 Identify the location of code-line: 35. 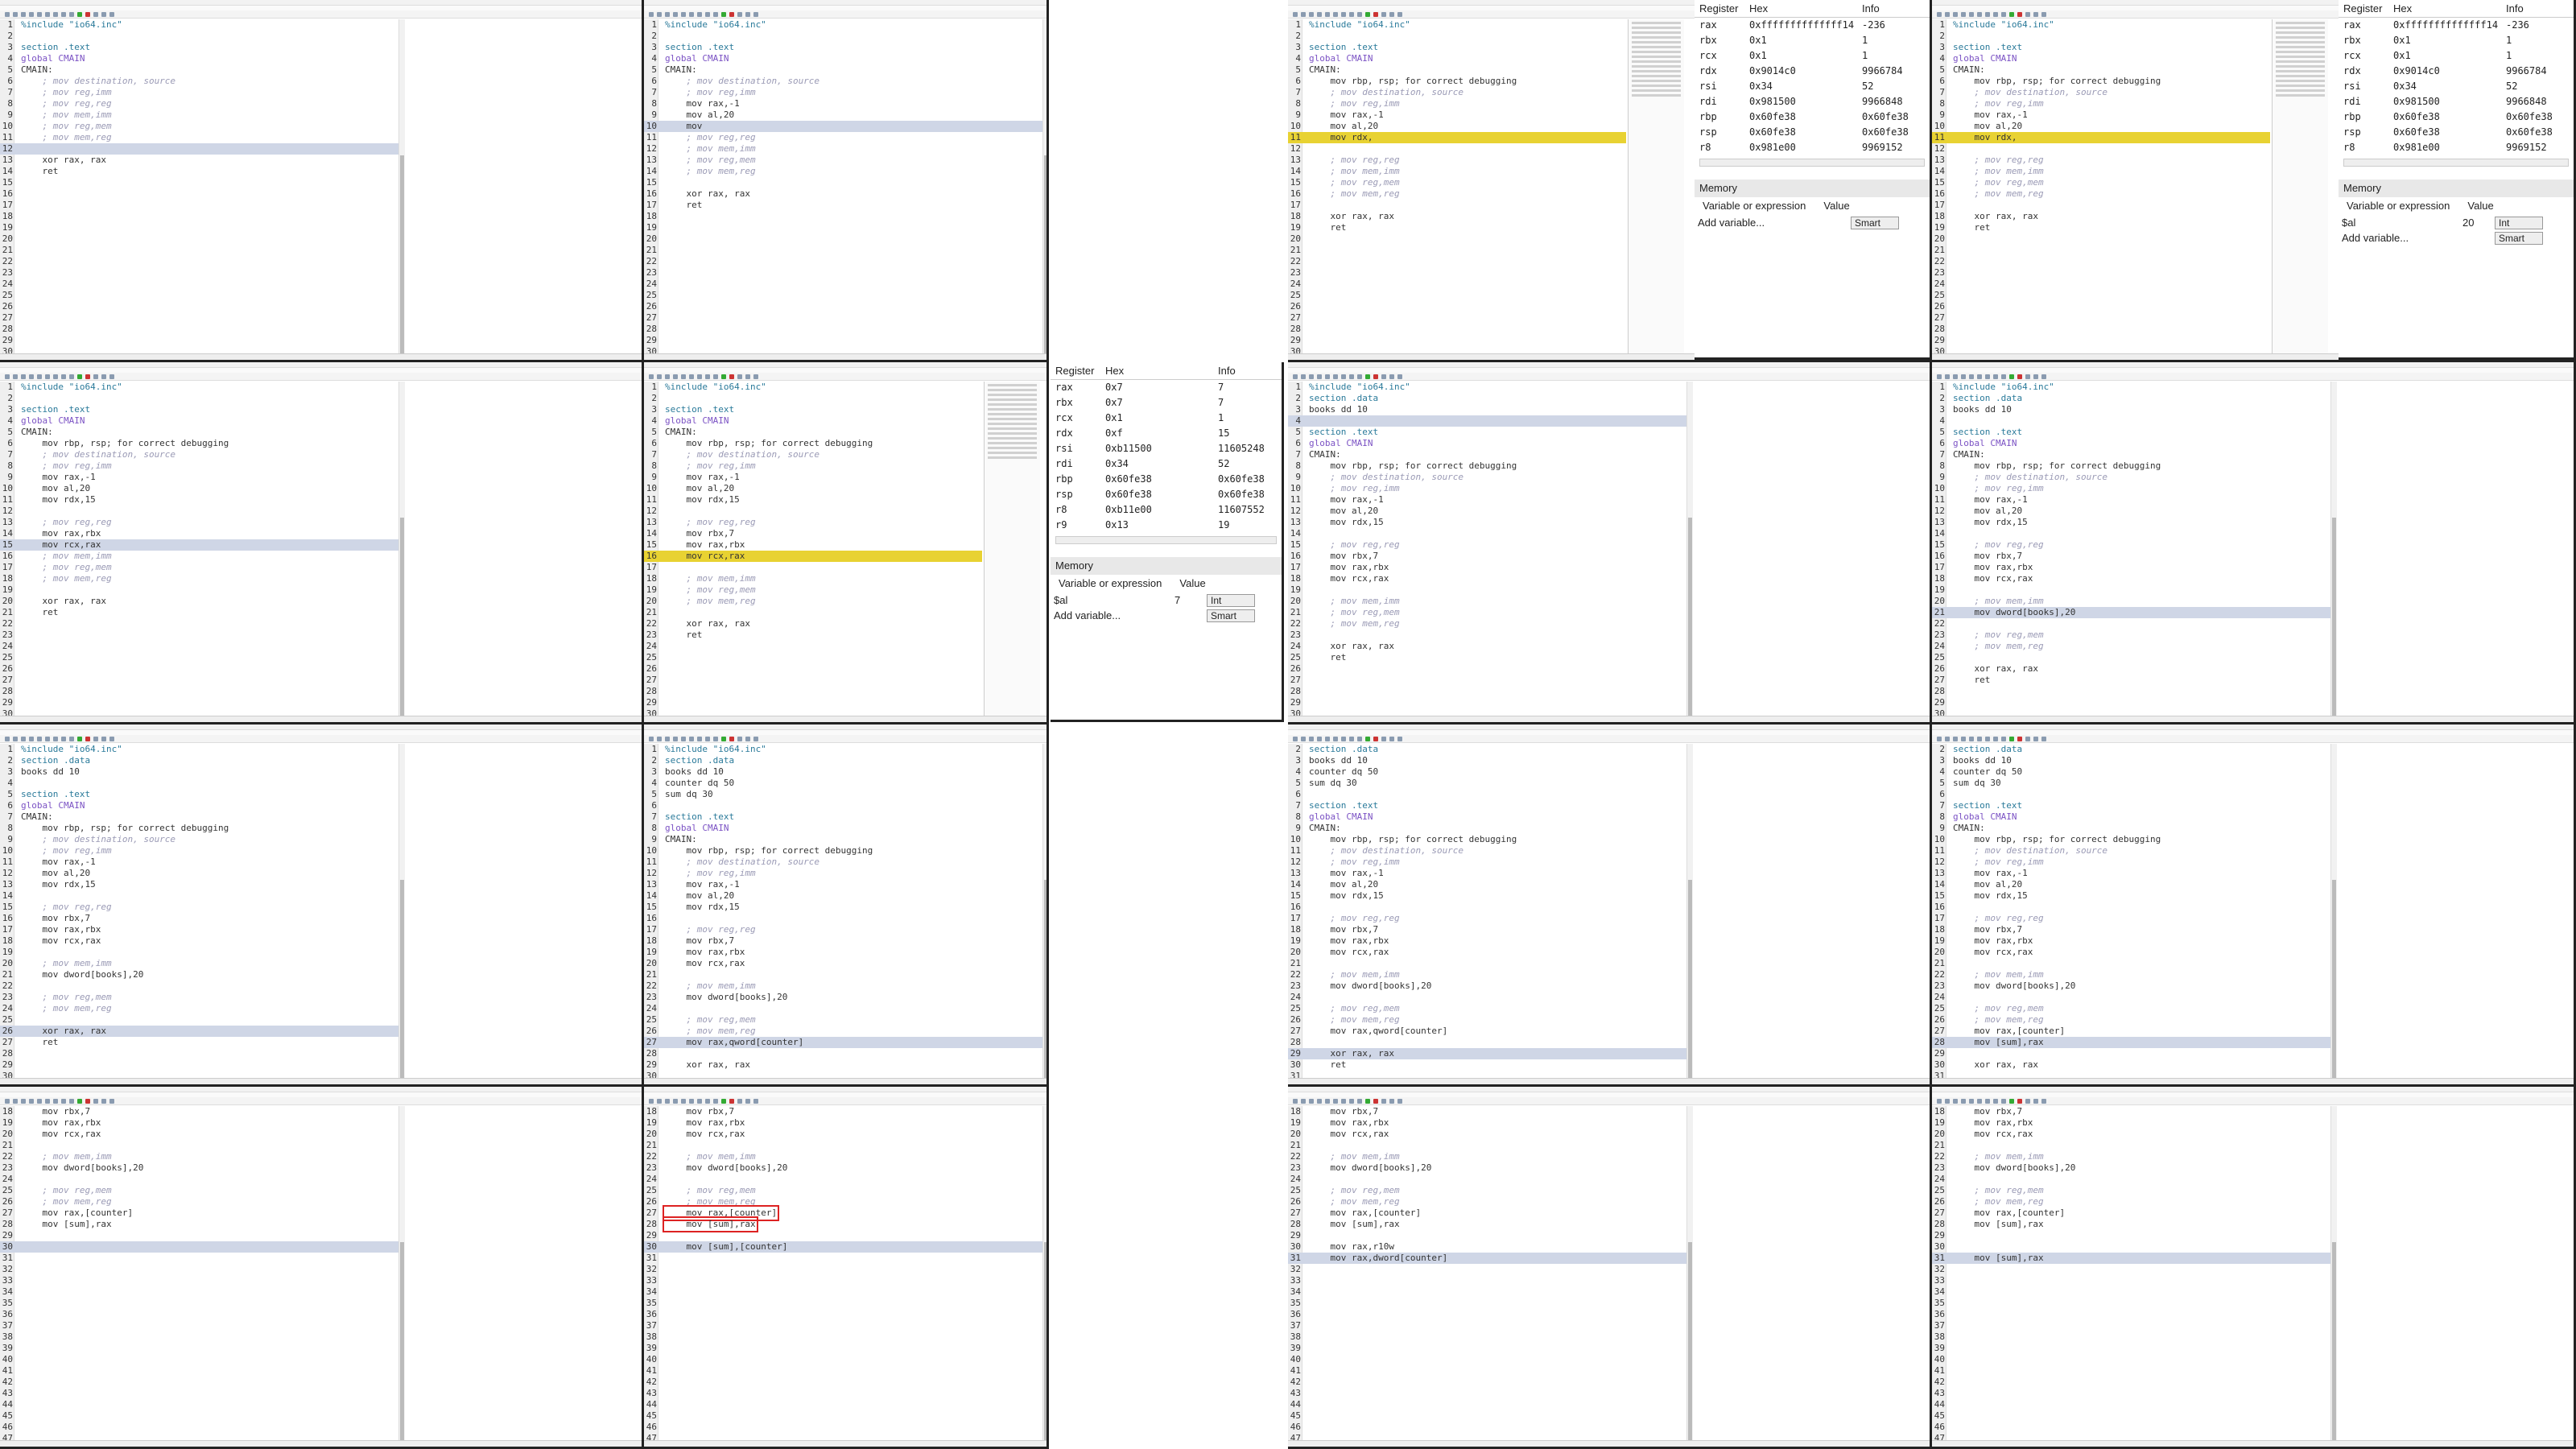
(1487, 1303).